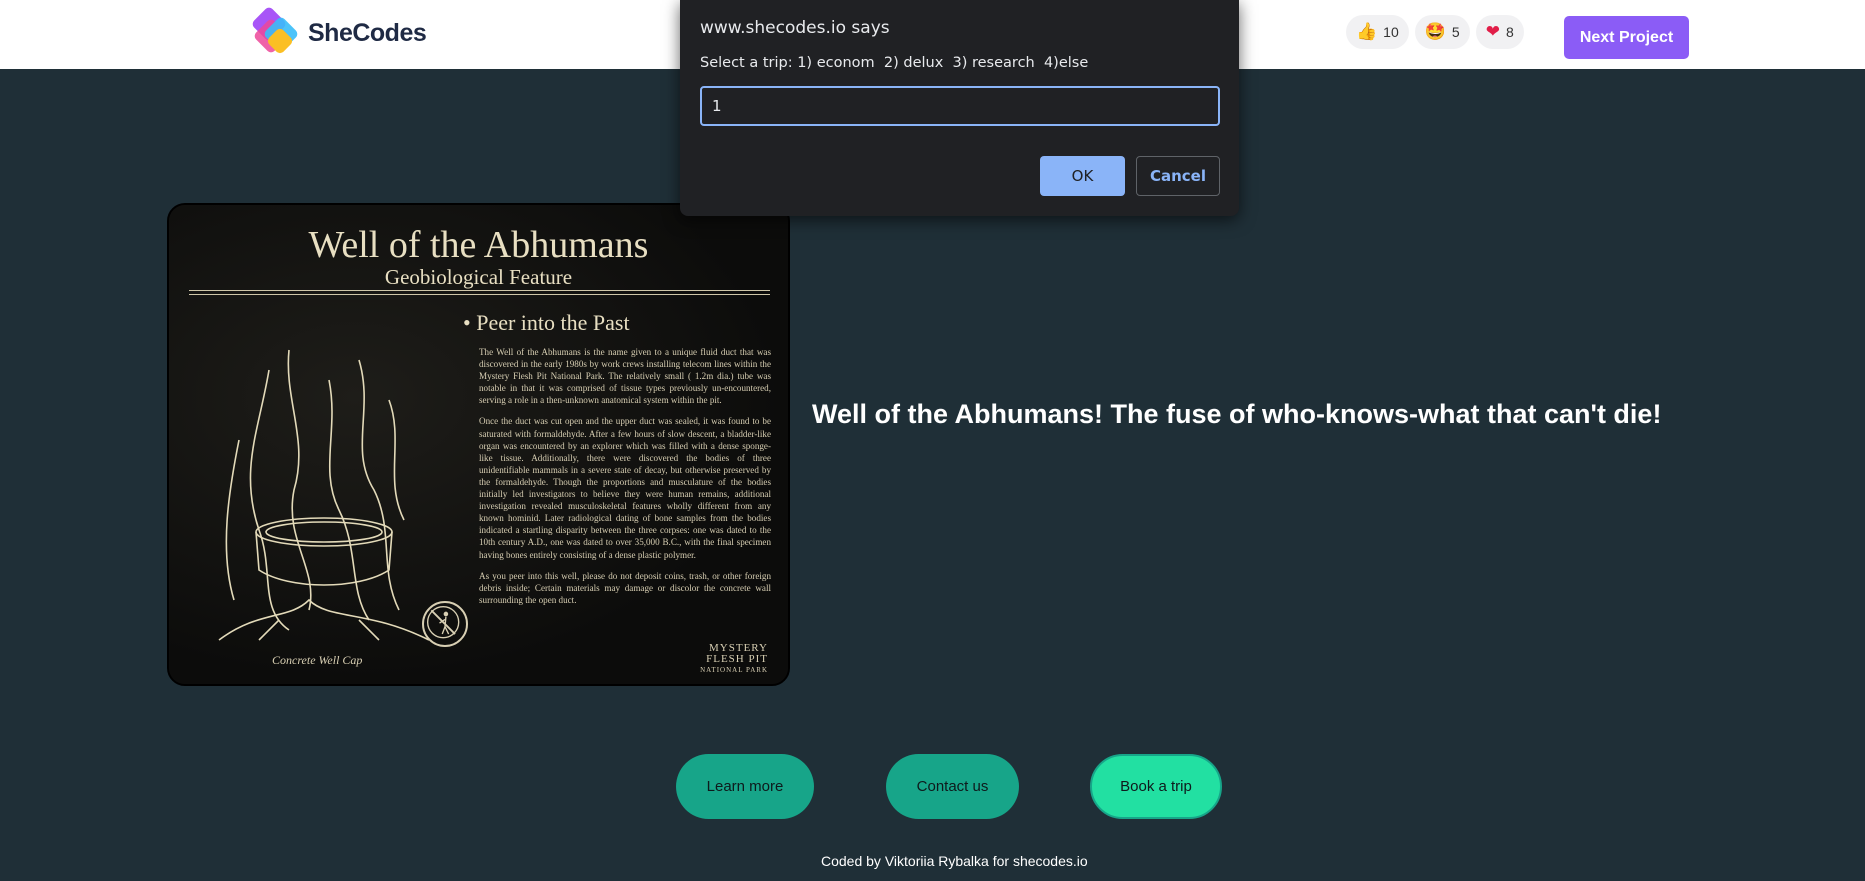 This screenshot has width=1865, height=881. What do you see at coordinates (546, 322) in the screenshot?
I see `plaque-heading: • Peer into the Past` at bounding box center [546, 322].